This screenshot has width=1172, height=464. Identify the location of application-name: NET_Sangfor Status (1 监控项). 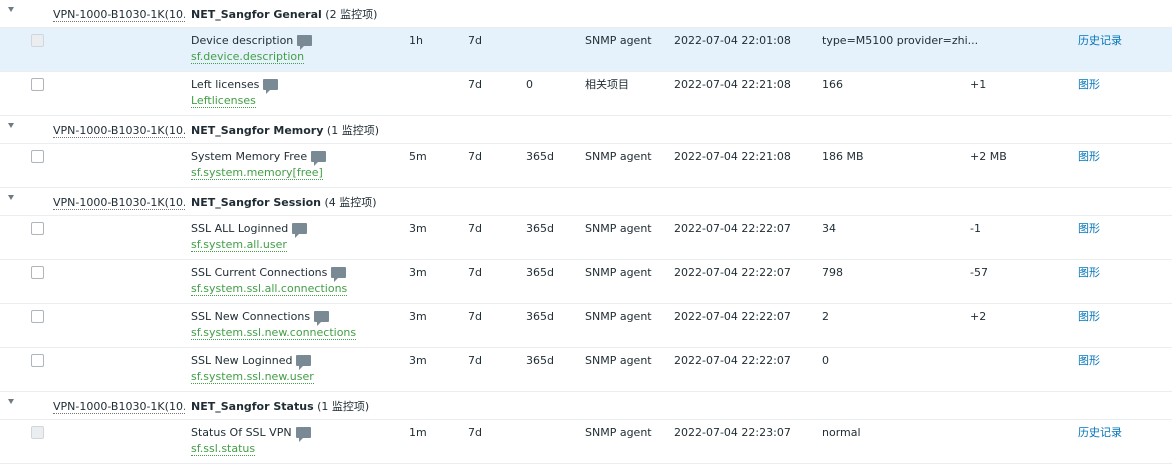
(280, 406).